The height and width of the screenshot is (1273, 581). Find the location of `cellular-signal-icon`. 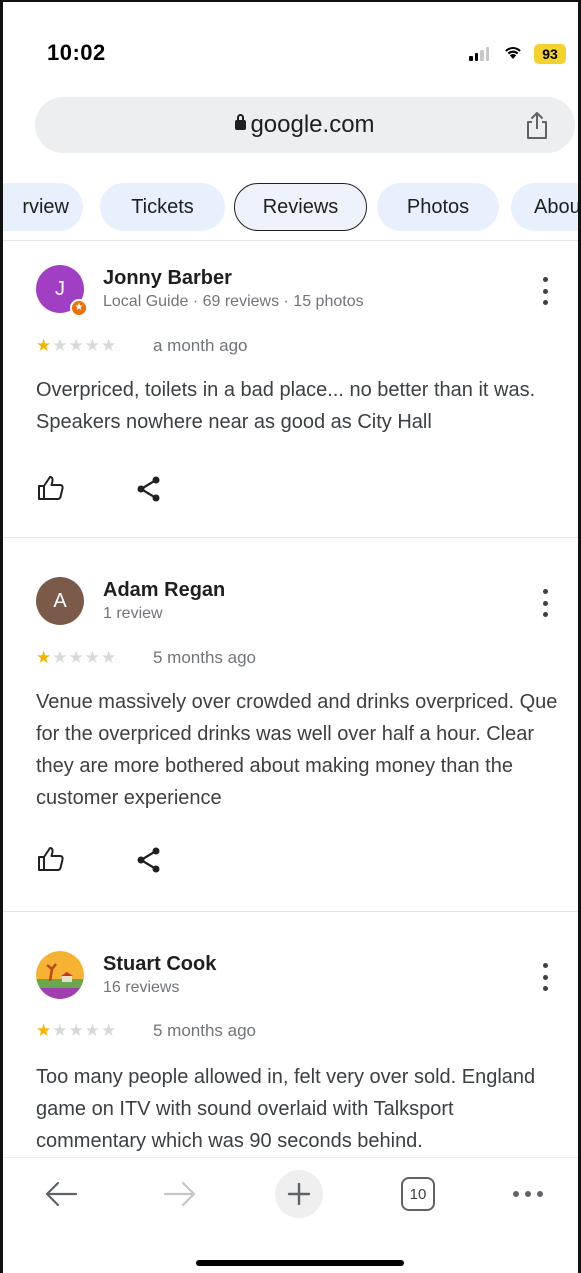

cellular-signal-icon is located at coordinates (479, 54).